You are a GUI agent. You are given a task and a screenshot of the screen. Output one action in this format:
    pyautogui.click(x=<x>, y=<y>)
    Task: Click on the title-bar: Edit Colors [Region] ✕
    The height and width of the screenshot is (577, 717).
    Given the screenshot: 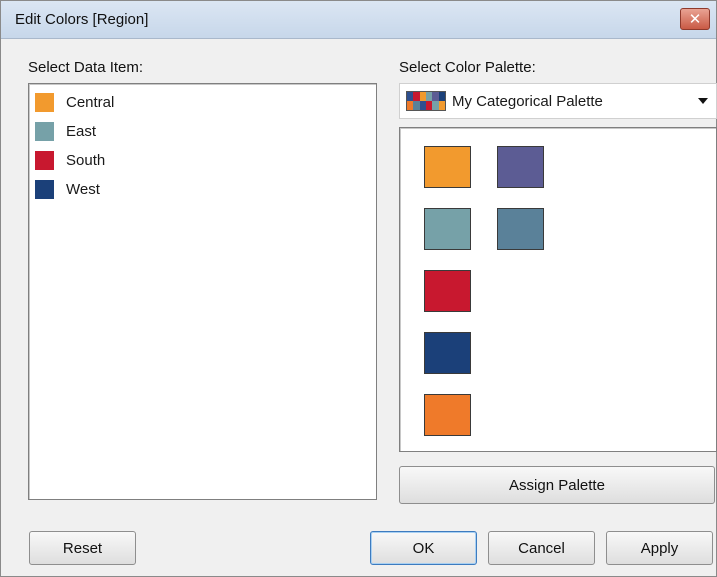 What is the action you would take?
    pyautogui.click(x=358, y=20)
    